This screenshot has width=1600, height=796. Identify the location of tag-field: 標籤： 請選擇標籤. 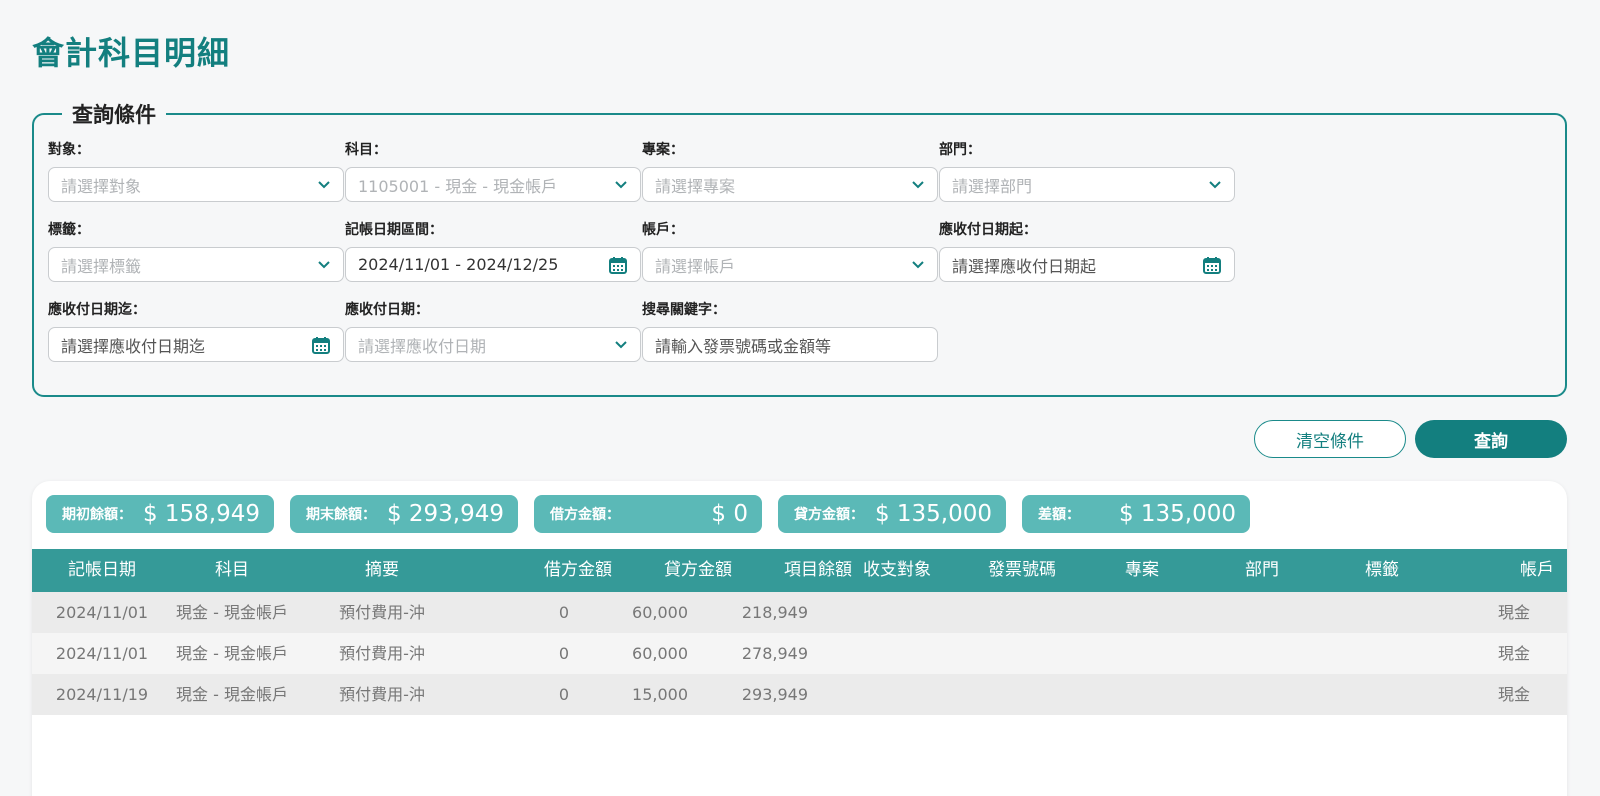
(196, 250).